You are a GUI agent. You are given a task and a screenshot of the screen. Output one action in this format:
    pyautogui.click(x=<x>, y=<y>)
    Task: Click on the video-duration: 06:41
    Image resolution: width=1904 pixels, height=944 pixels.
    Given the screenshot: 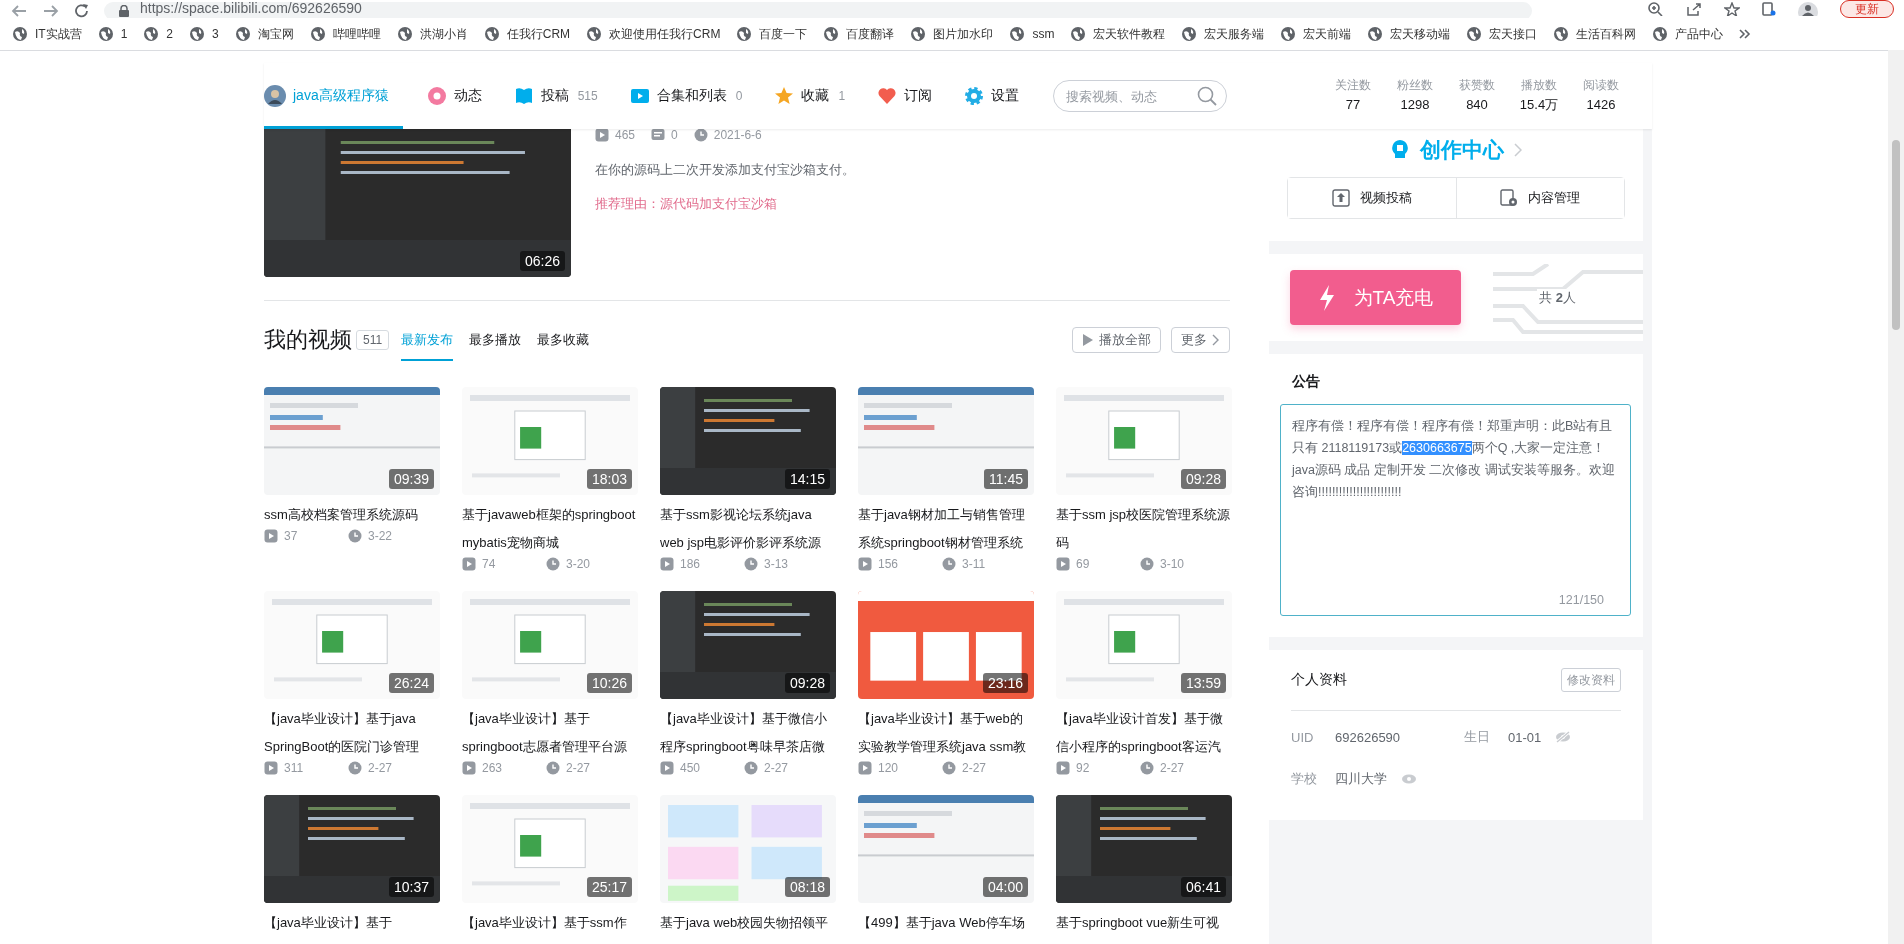 What is the action you would take?
    pyautogui.click(x=1203, y=887)
    